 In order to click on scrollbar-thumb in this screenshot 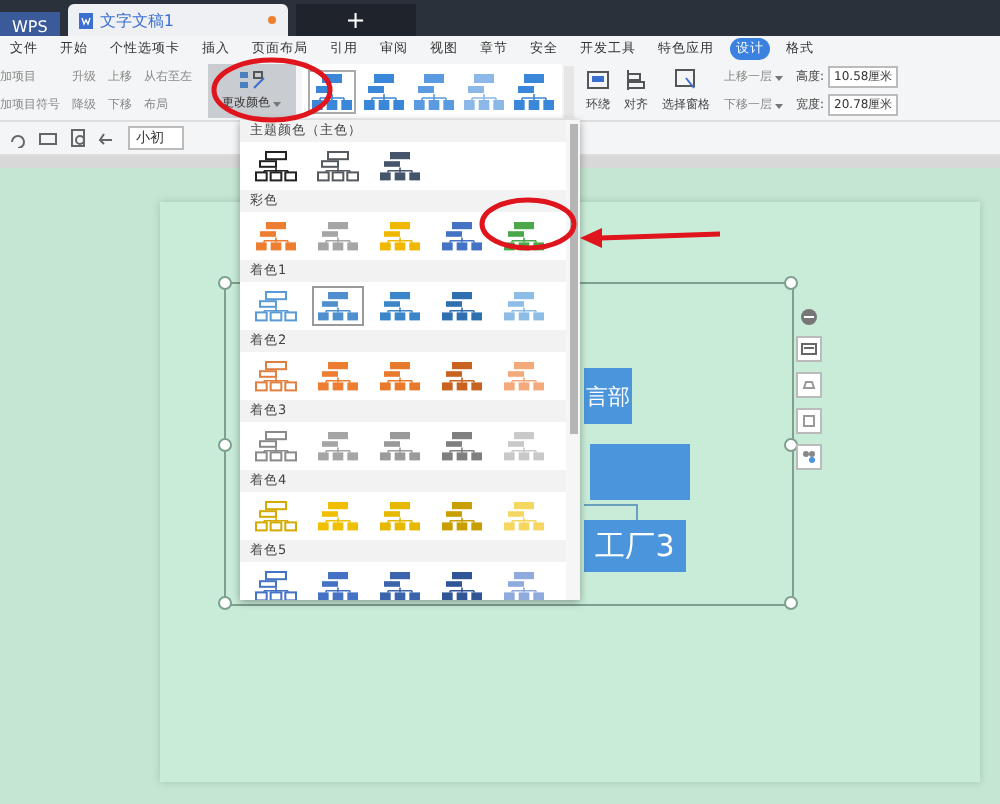, I will do `click(573, 279)`.